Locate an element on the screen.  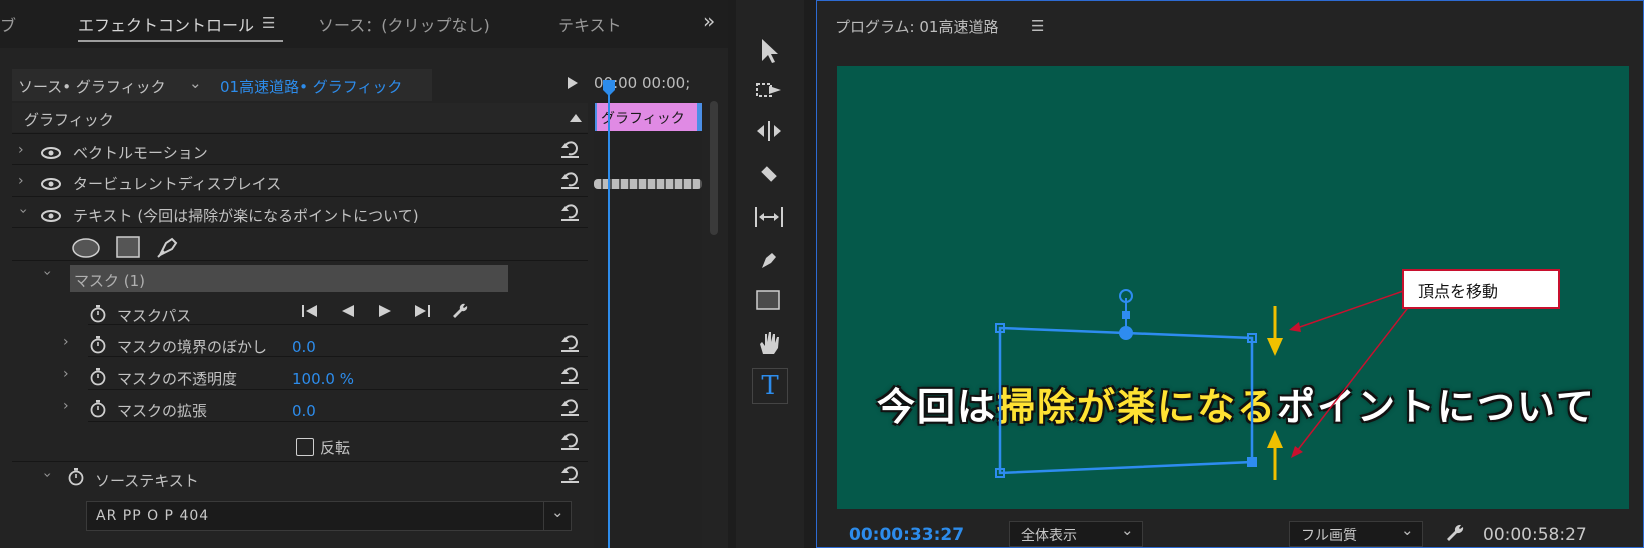
section-title: グラフィック is located at coordinates (69, 120).